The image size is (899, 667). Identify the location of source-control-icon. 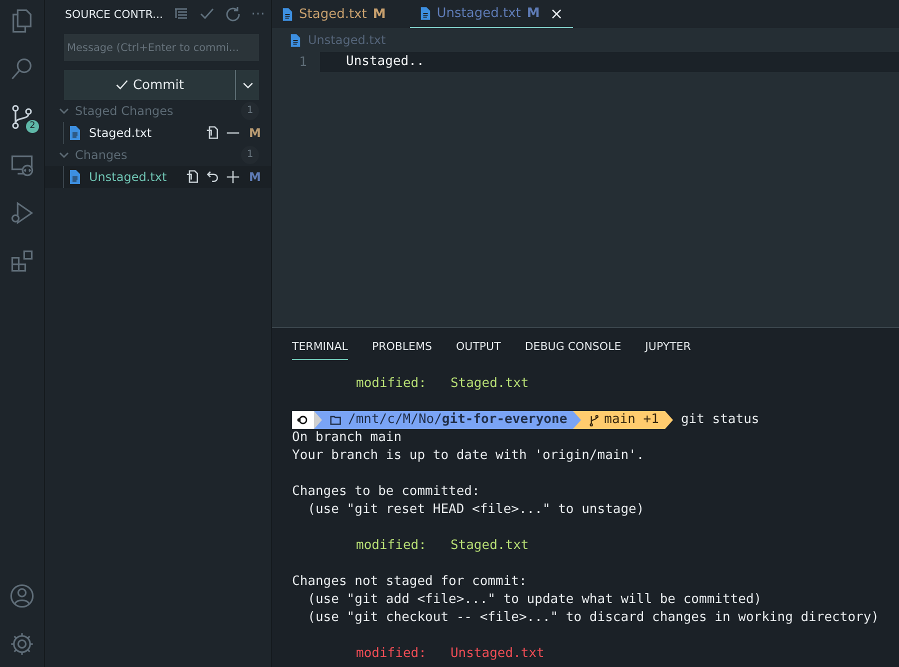
(22, 117).